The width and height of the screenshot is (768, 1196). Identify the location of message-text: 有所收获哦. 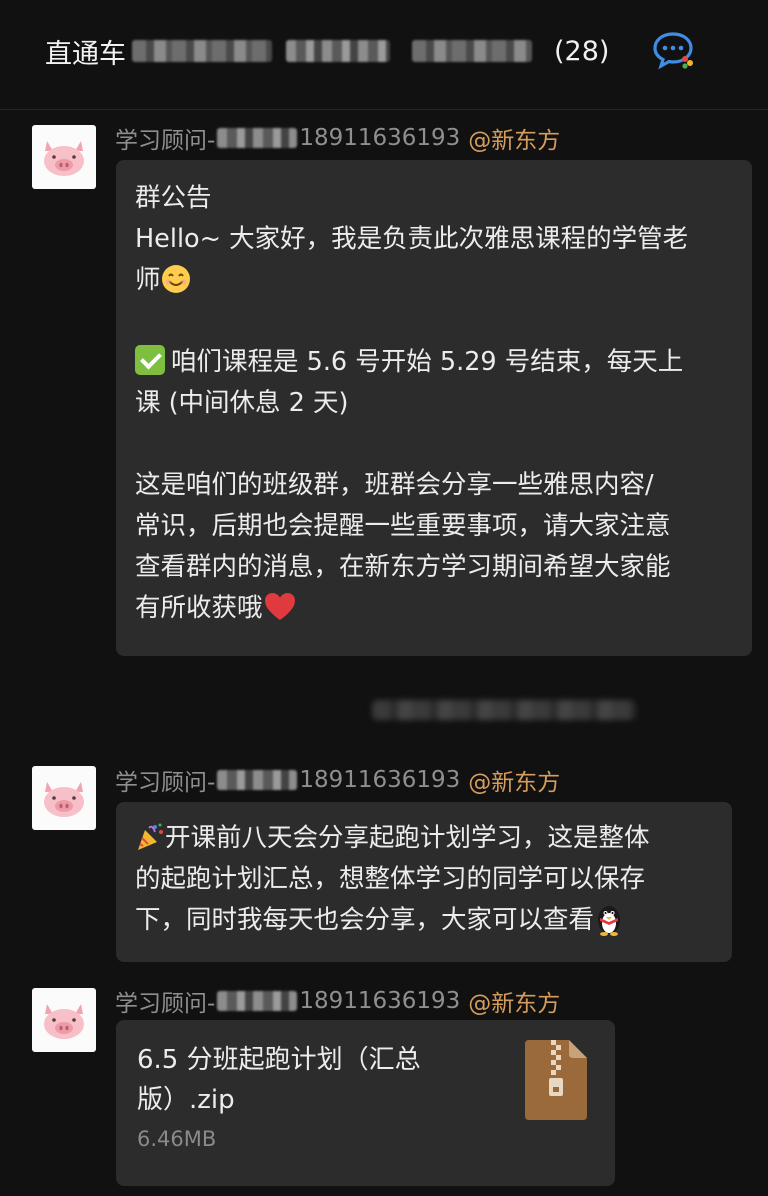
(199, 608).